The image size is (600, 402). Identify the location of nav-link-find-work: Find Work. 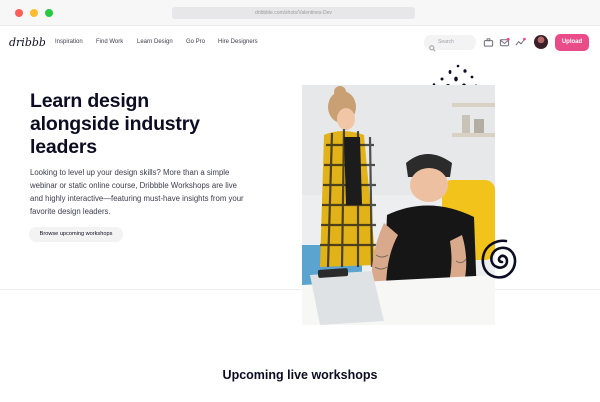
(109, 42).